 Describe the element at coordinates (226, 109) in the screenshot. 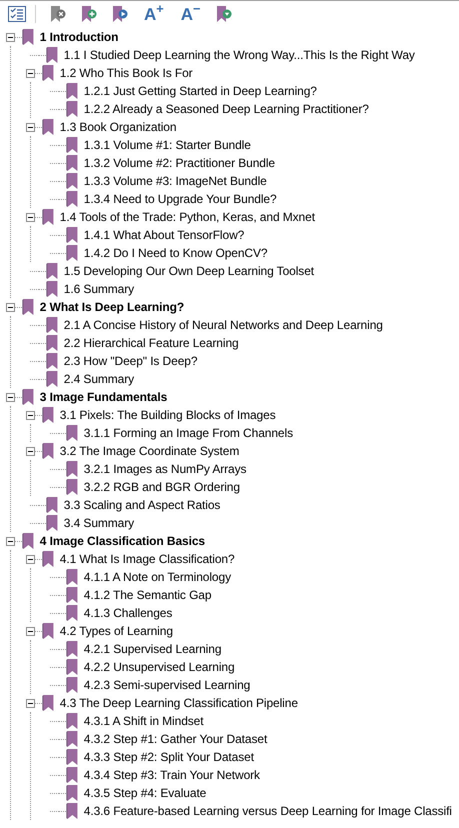

I see `bookmark-title: 1.2.2 Already a Seasoned Deep Learning Practitioner?` at that location.